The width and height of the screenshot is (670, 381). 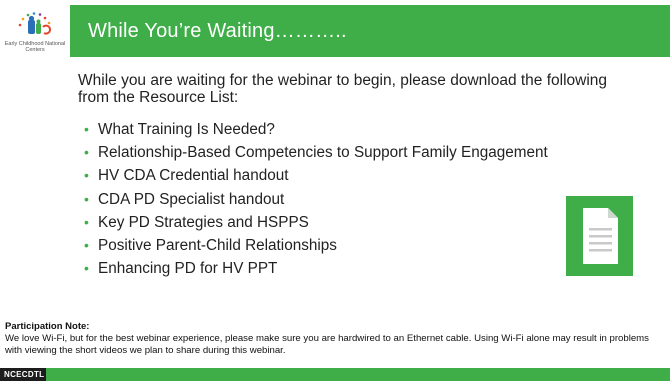 I want to click on list-item-label: HV CDA Credential handout, so click(x=193, y=176).